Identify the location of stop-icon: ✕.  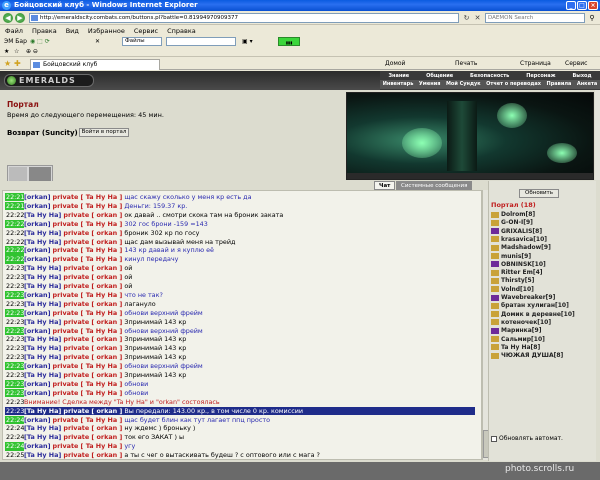
(477, 18).